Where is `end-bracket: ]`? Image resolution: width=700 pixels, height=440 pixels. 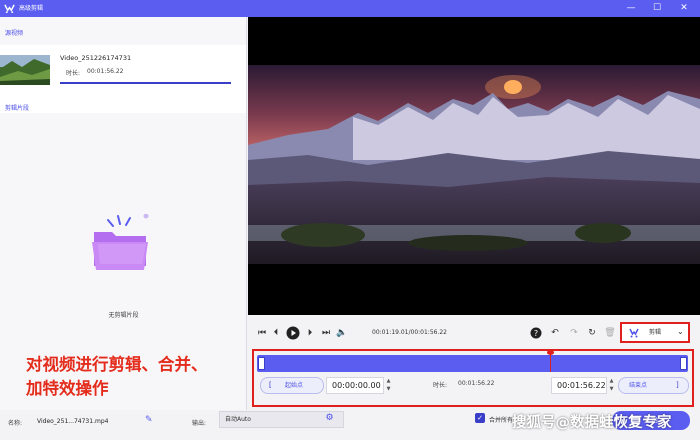 end-bracket: ] is located at coordinates (677, 385).